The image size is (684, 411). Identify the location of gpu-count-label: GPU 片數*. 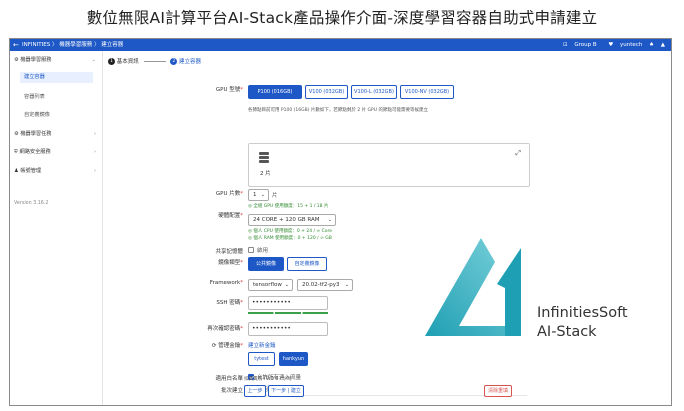
(229, 194).